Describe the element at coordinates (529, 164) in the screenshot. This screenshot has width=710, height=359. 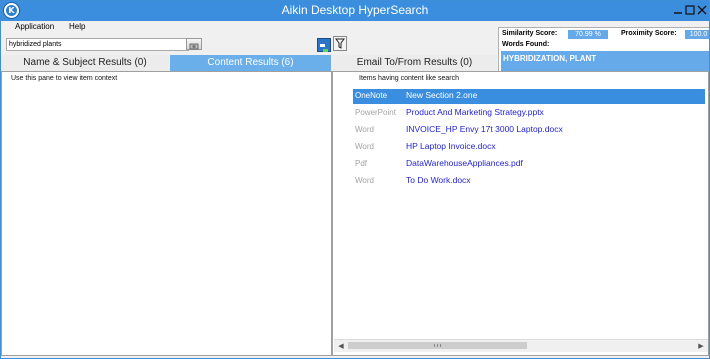
I see `result-row: Pdf DataWarehouseAppliances.pdf` at that location.